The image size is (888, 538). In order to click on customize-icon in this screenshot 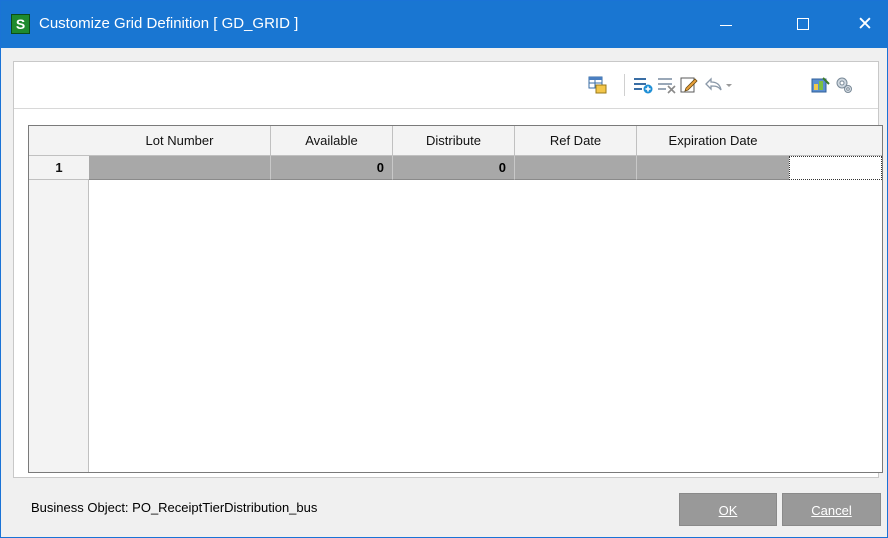, I will do `click(821, 85)`.